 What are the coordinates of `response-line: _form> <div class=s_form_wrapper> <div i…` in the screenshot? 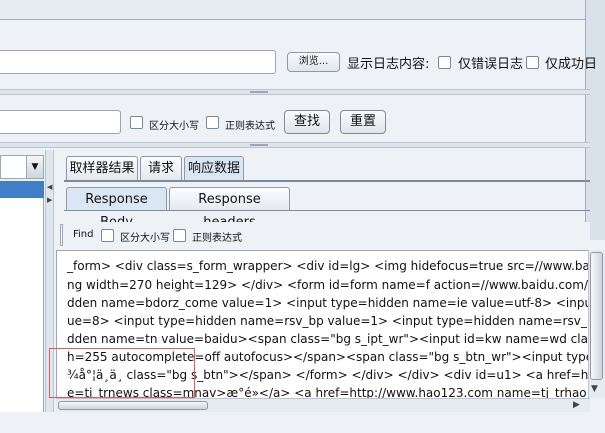 It's located at (328, 266).